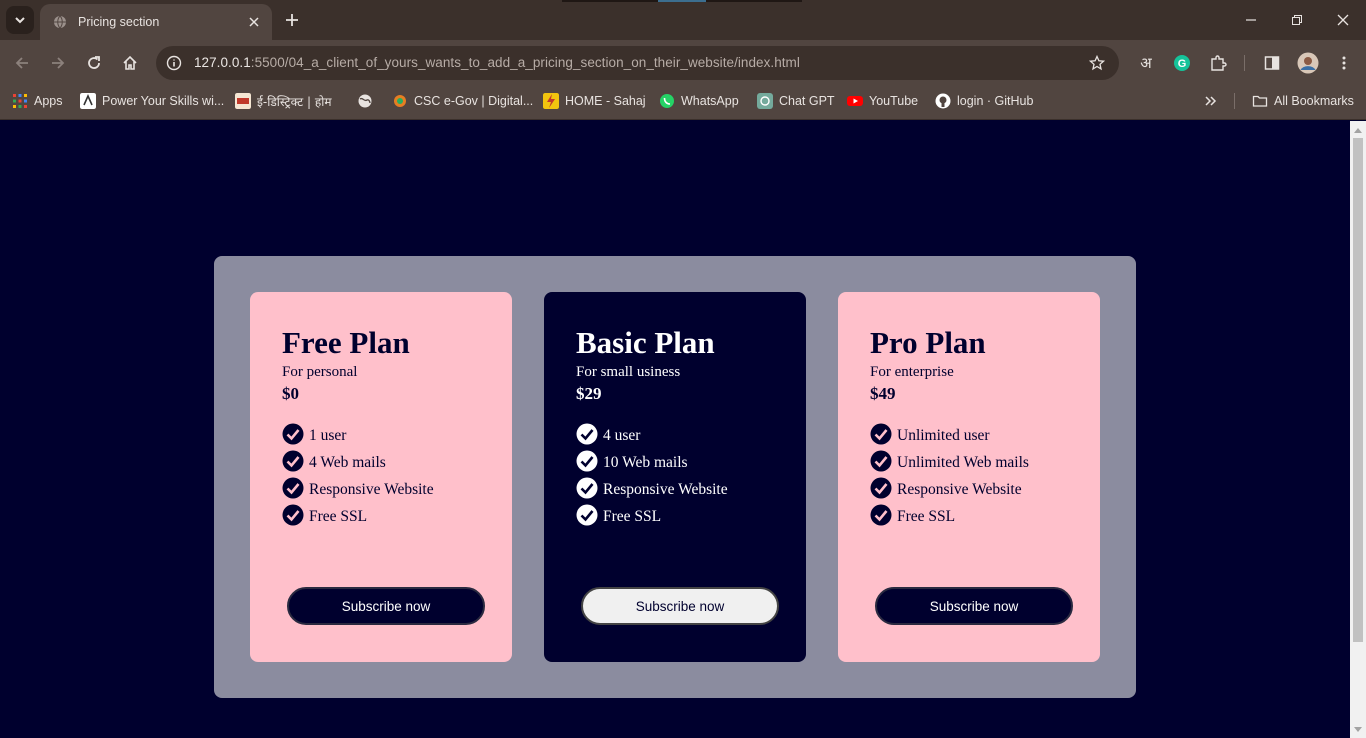 The width and height of the screenshot is (1366, 738). I want to click on svg-text: G, so click(1182, 64).